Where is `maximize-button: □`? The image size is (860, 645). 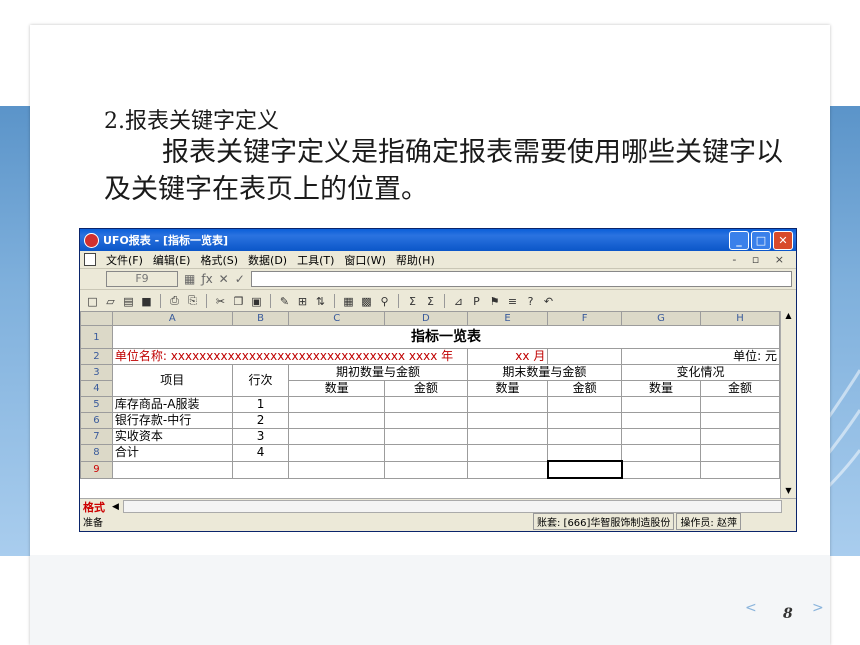 maximize-button: □ is located at coordinates (761, 240).